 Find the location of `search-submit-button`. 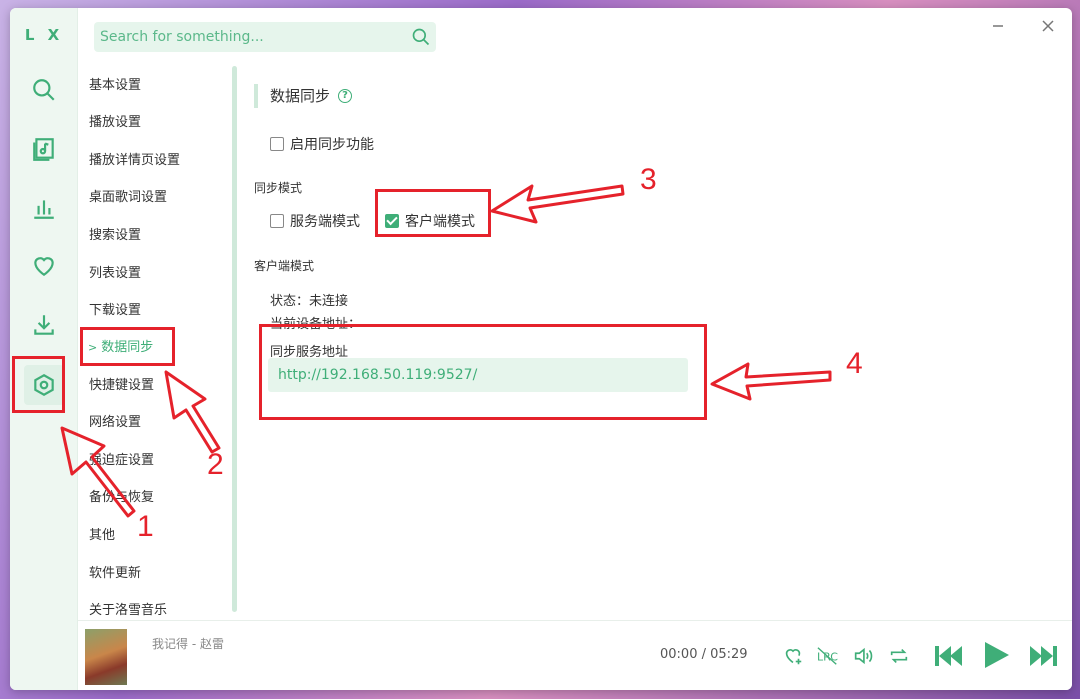

search-submit-button is located at coordinates (421, 37).